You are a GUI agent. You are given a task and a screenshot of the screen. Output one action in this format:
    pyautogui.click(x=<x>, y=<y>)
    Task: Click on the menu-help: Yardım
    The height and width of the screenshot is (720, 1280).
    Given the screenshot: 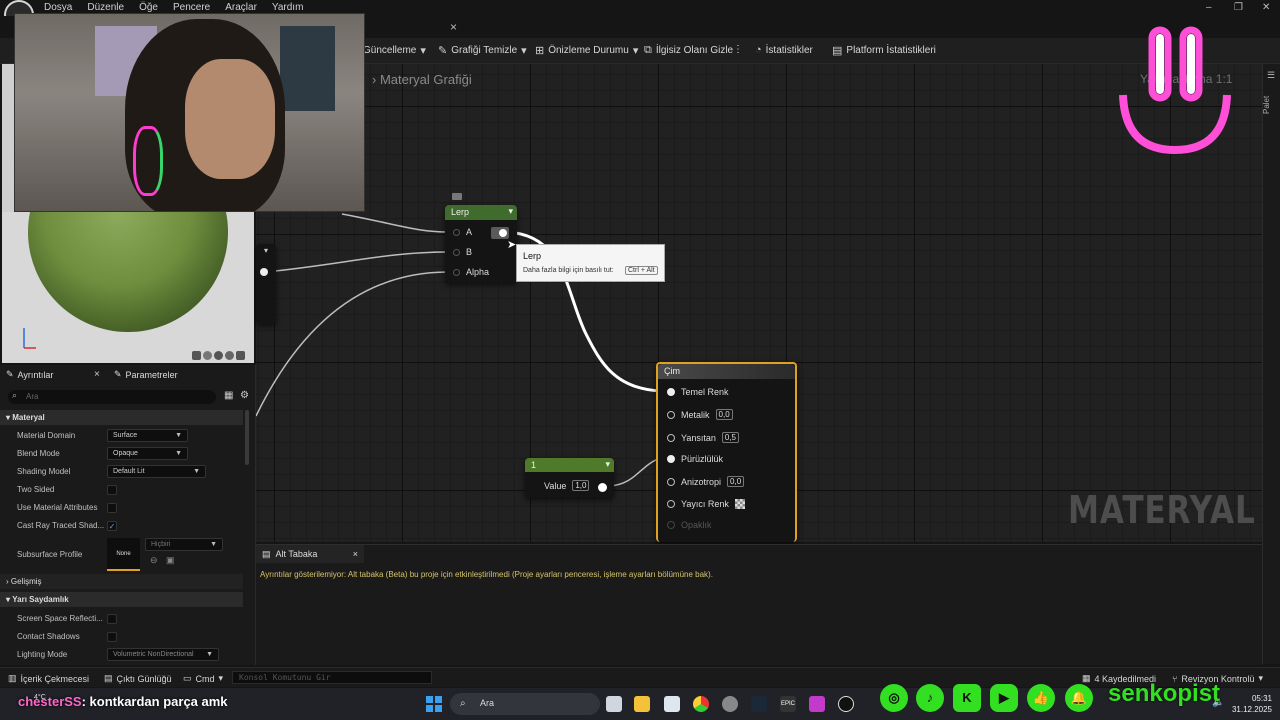 What is the action you would take?
    pyautogui.click(x=288, y=7)
    